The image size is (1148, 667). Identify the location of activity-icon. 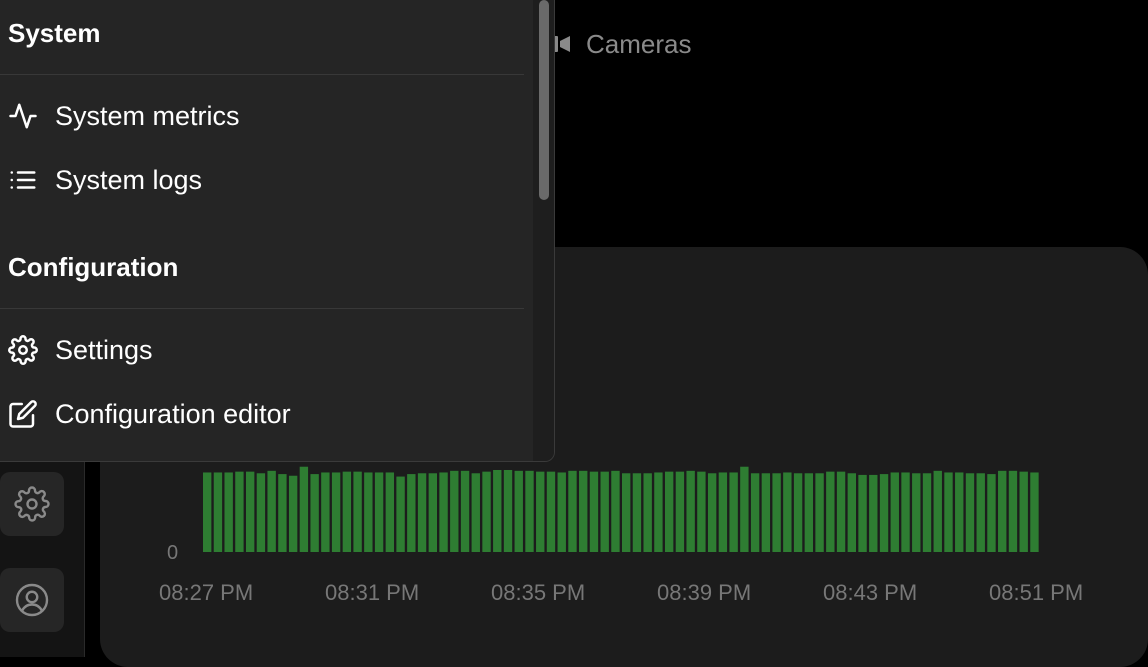
(23, 116).